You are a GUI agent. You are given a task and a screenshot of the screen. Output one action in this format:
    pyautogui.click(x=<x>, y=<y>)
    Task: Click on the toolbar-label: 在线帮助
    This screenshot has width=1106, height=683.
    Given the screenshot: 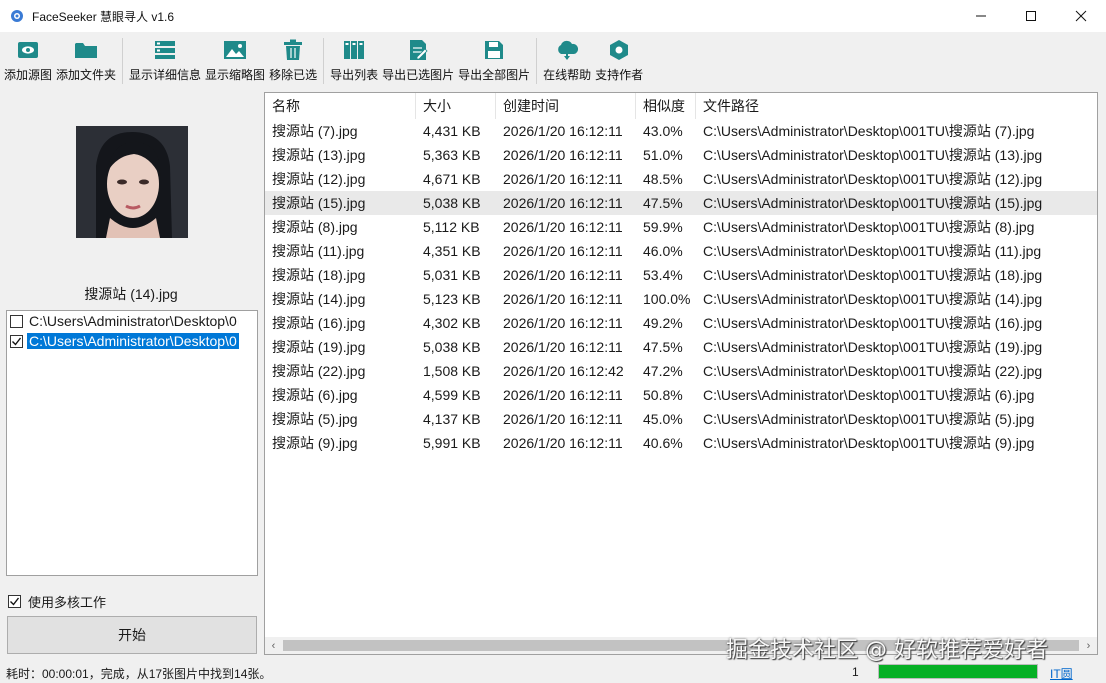 What is the action you would take?
    pyautogui.click(x=567, y=75)
    